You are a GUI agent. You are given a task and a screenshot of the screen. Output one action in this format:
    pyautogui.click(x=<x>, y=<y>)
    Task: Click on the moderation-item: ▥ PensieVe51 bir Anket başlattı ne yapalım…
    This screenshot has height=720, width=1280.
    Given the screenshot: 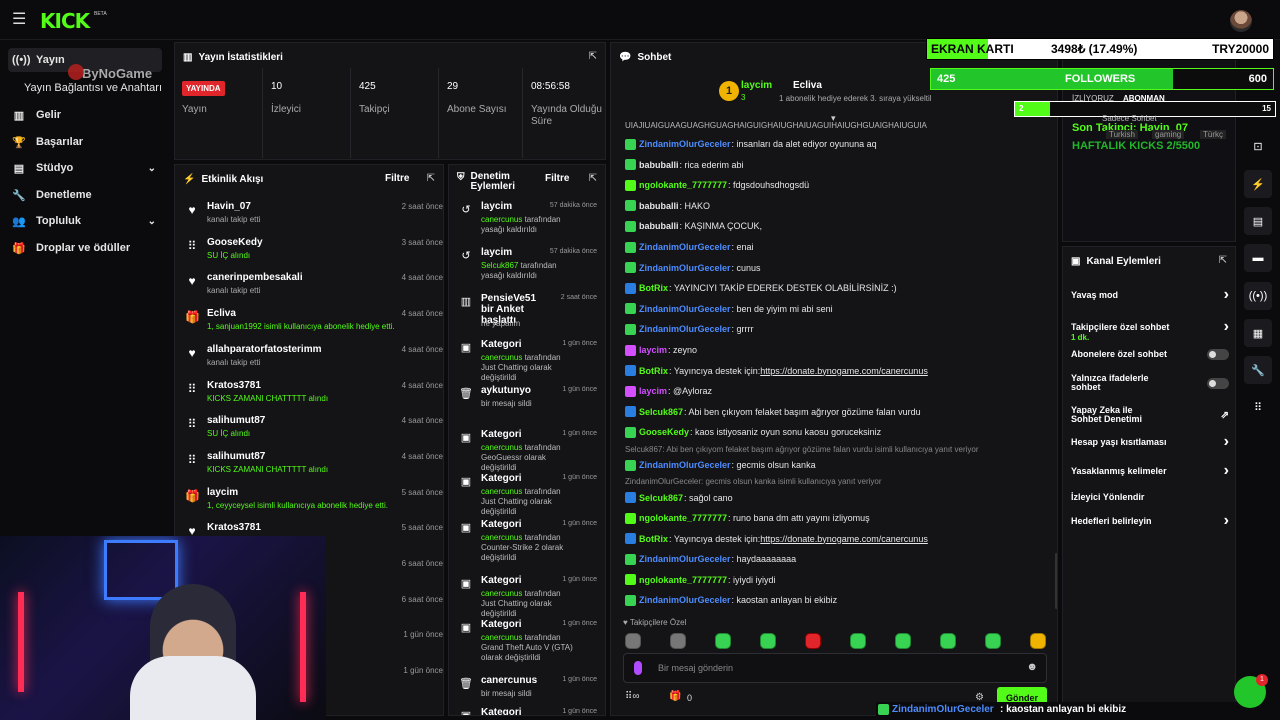 What is the action you would take?
    pyautogui.click(x=527, y=316)
    